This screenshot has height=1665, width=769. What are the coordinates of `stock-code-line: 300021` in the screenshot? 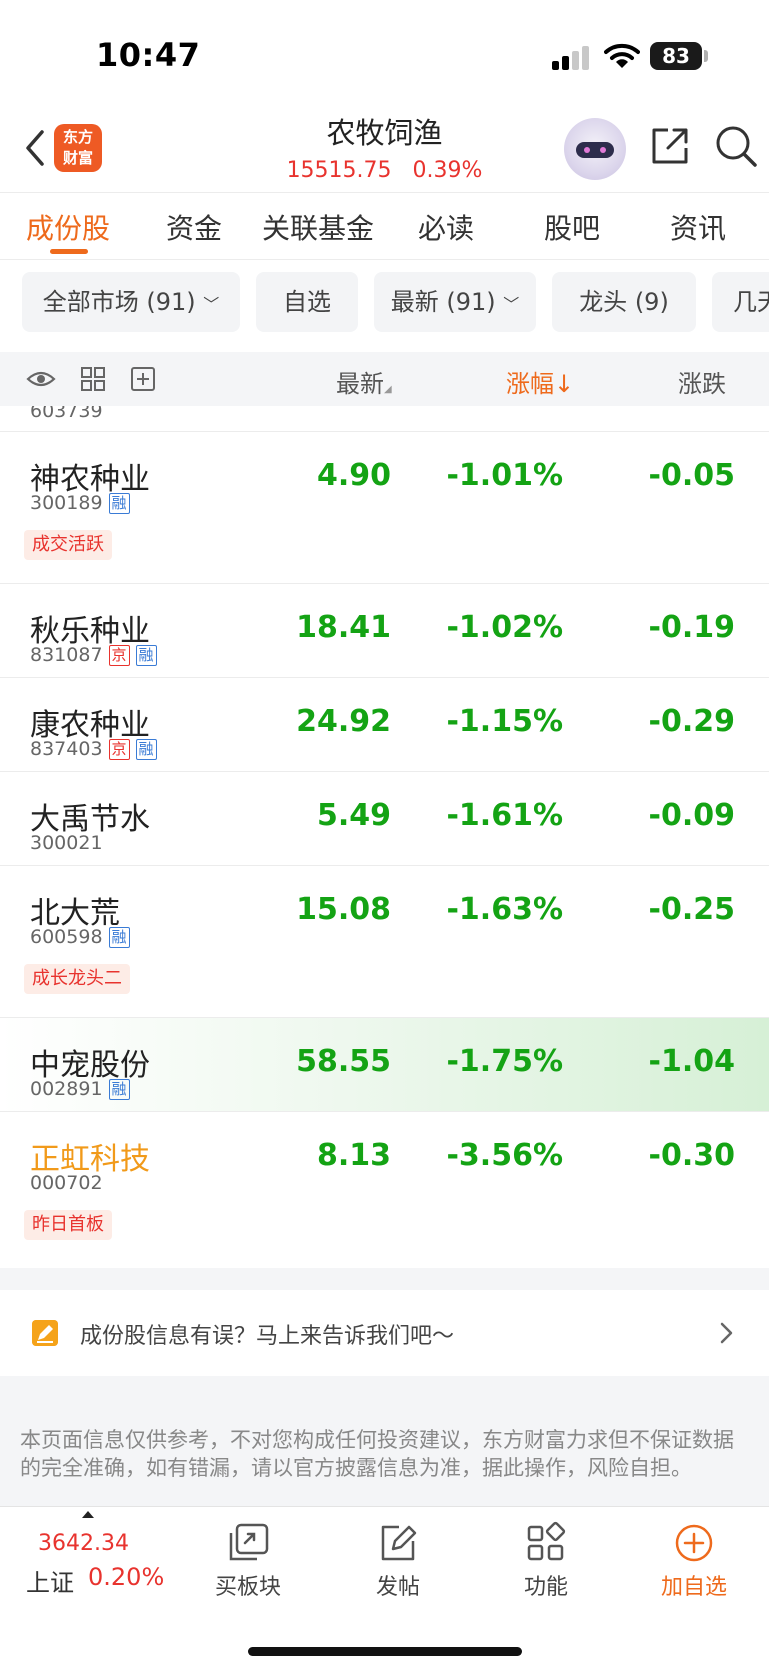 It's located at (66, 843).